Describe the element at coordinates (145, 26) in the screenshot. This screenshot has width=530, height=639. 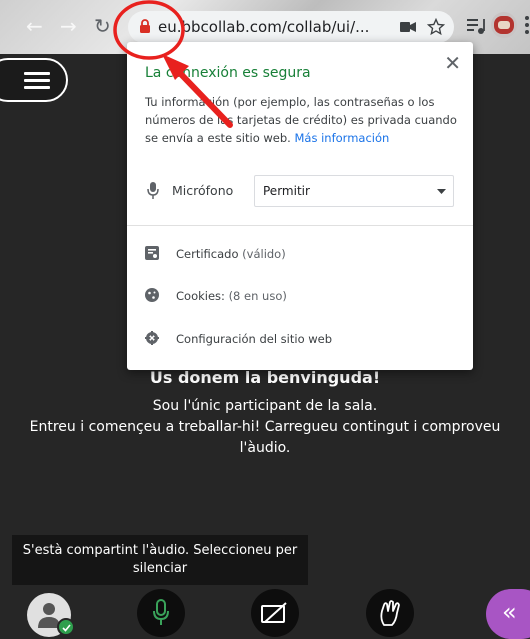
I see `lock-icon` at that location.